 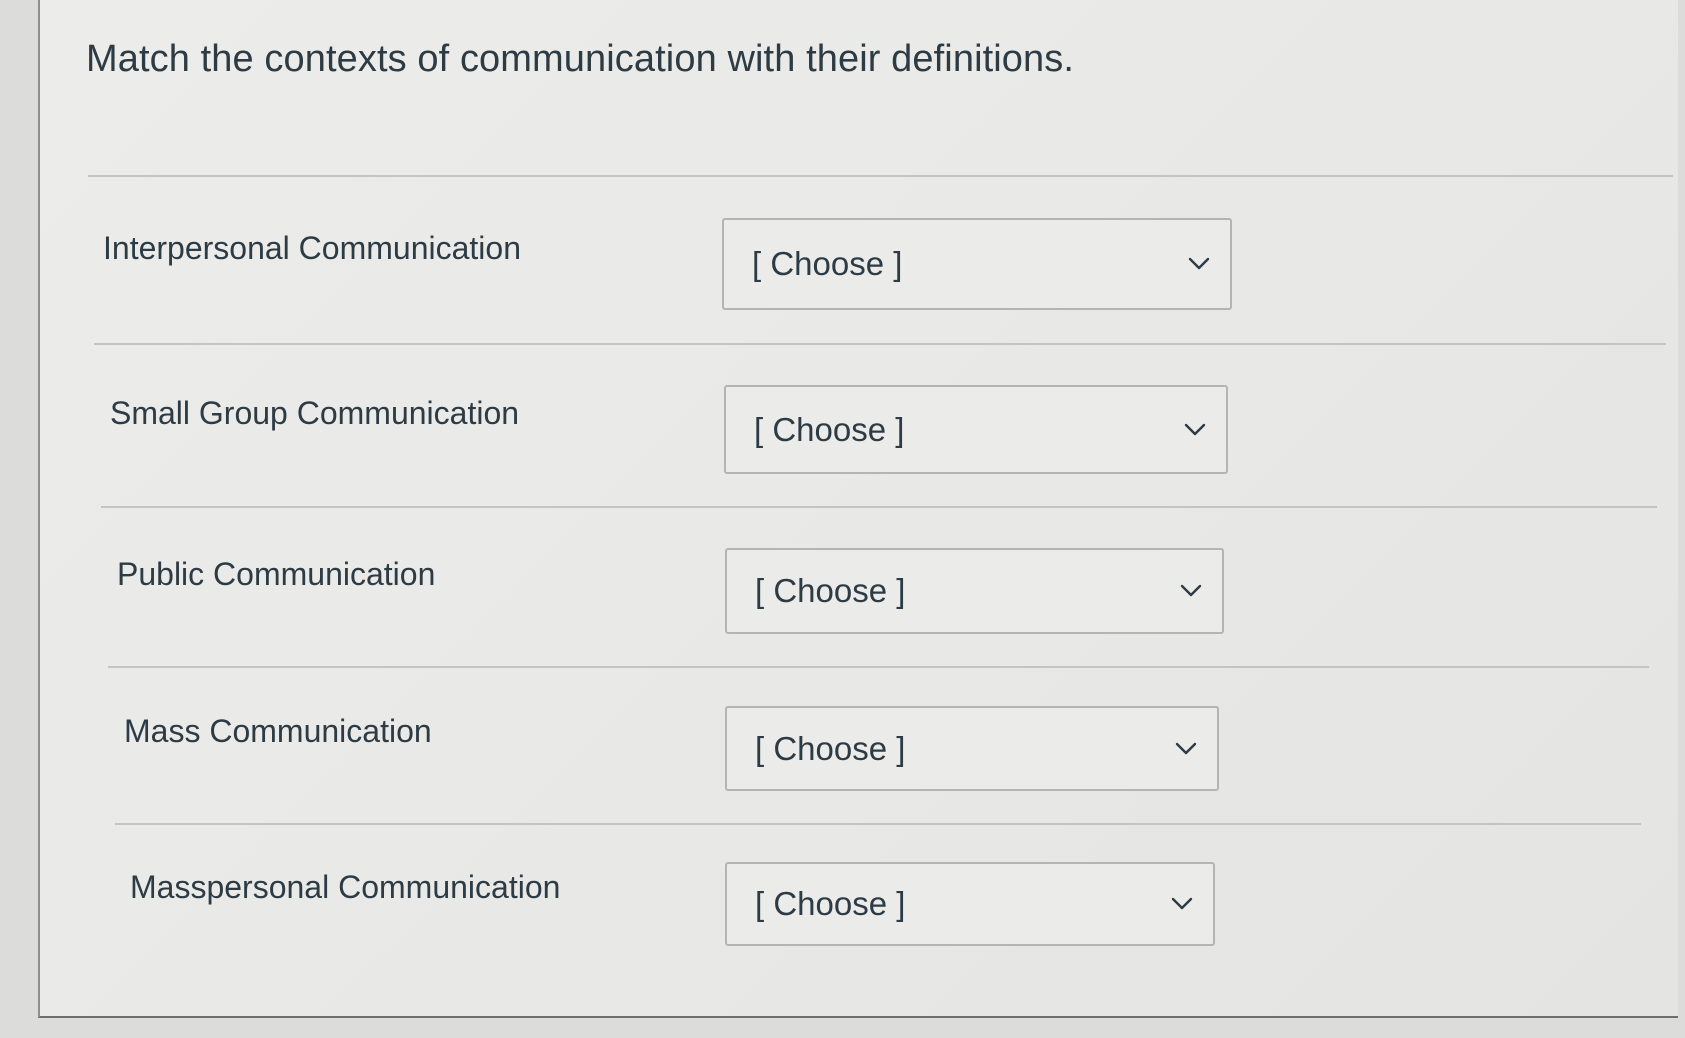 I want to click on match-row: Masspersonal Communication [ Choose ], so click(x=842, y=915).